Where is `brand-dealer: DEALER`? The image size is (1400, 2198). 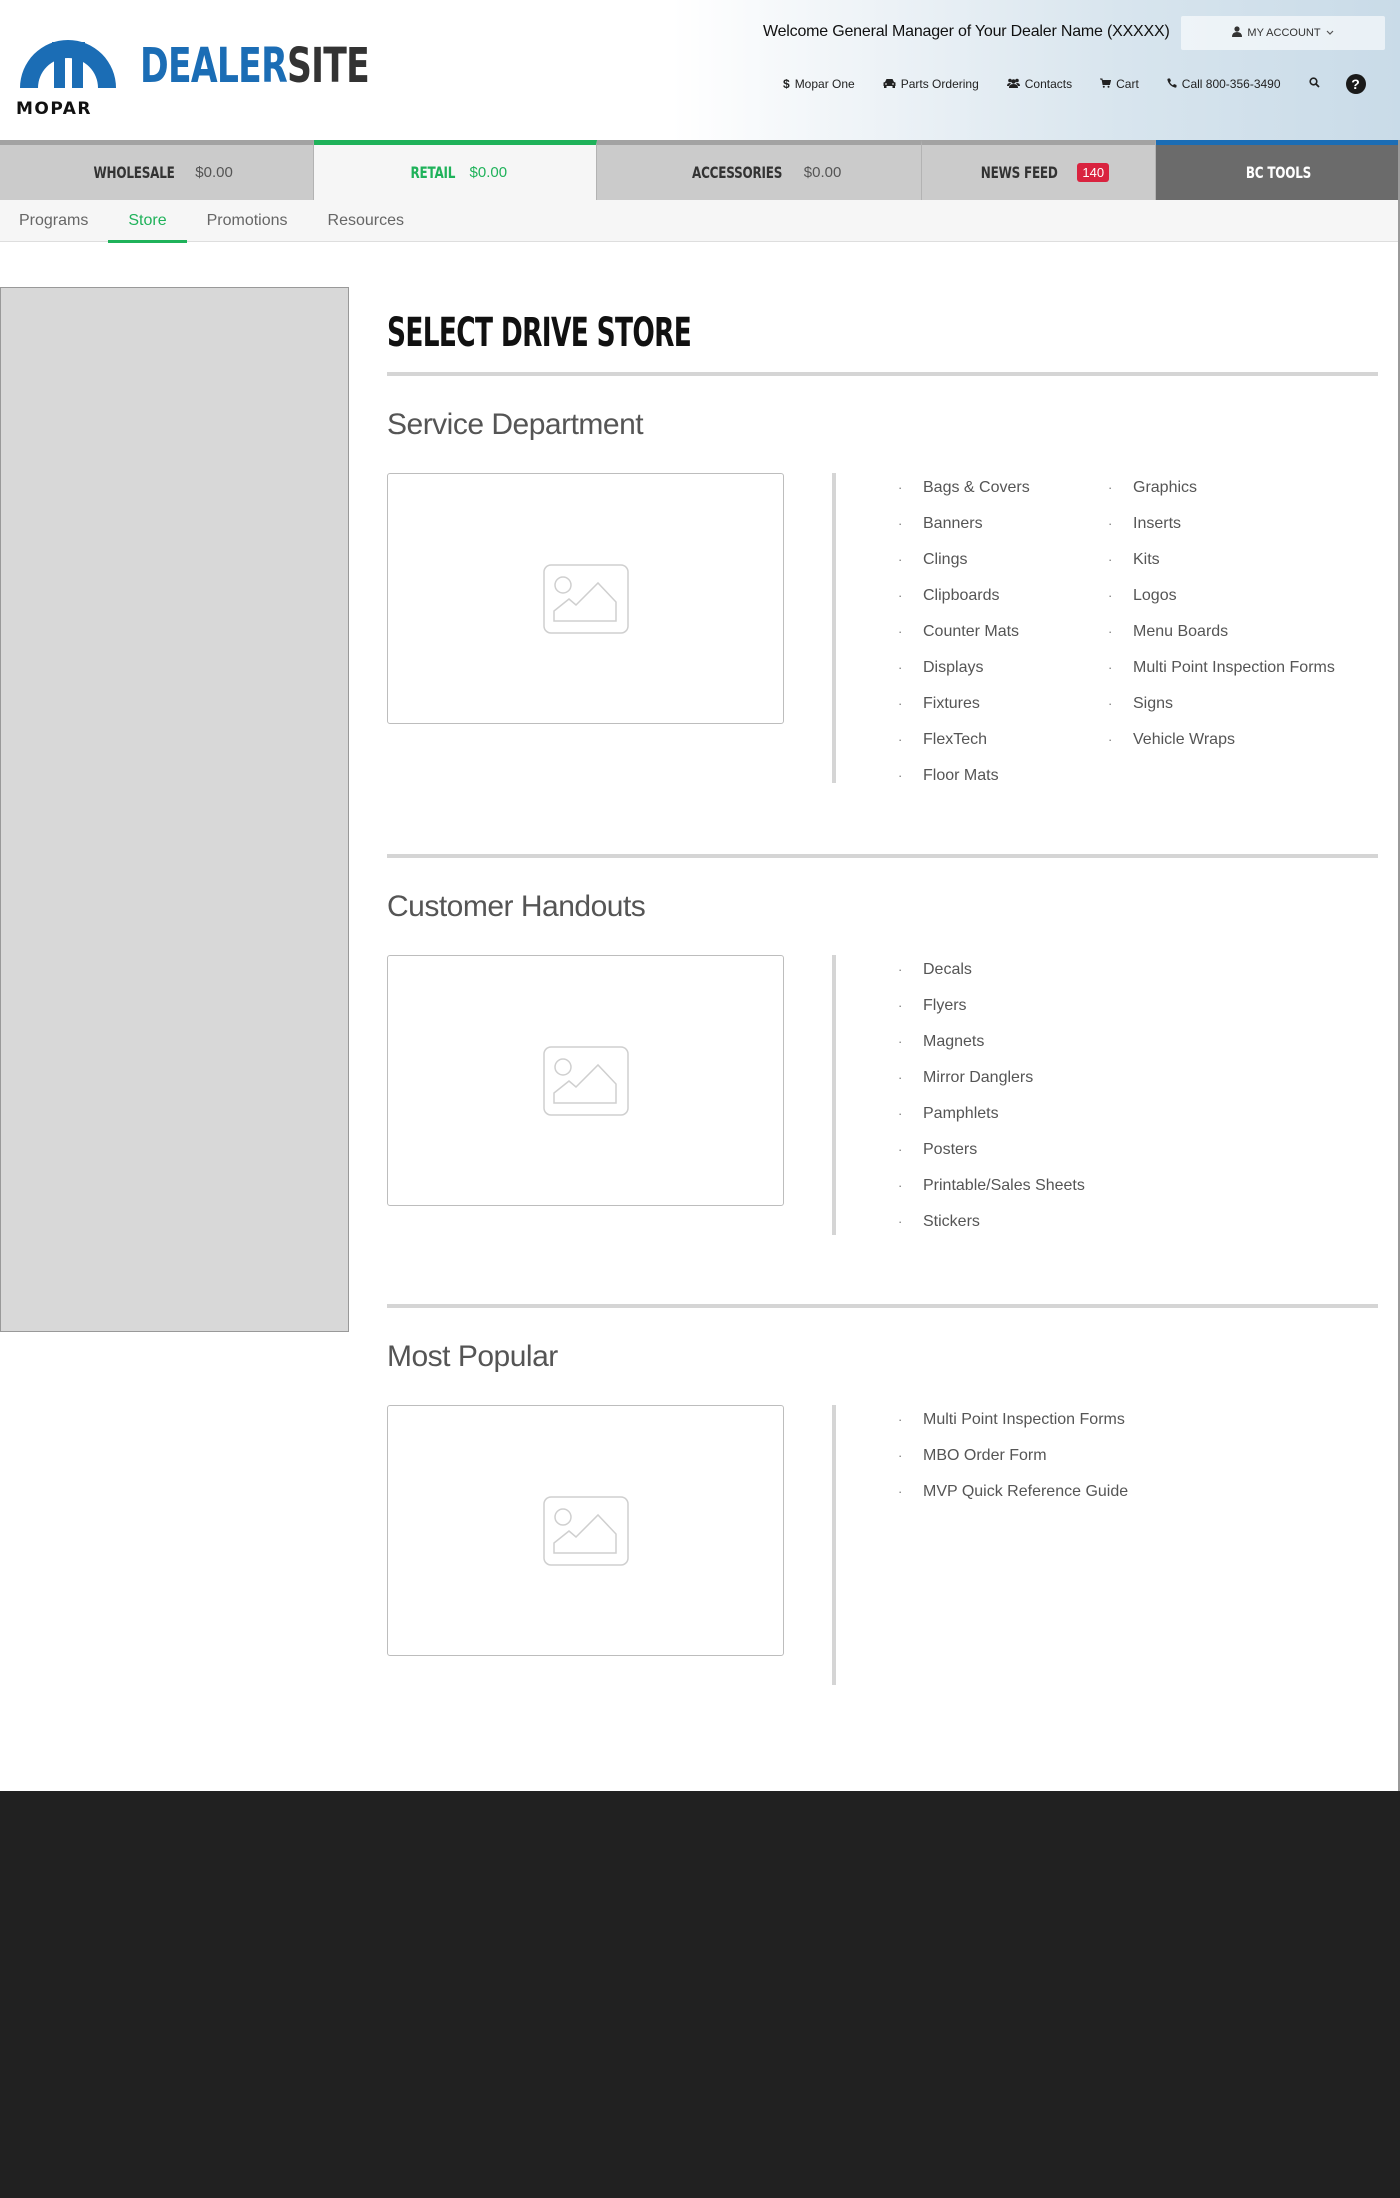 brand-dealer: DEALER is located at coordinates (214, 66).